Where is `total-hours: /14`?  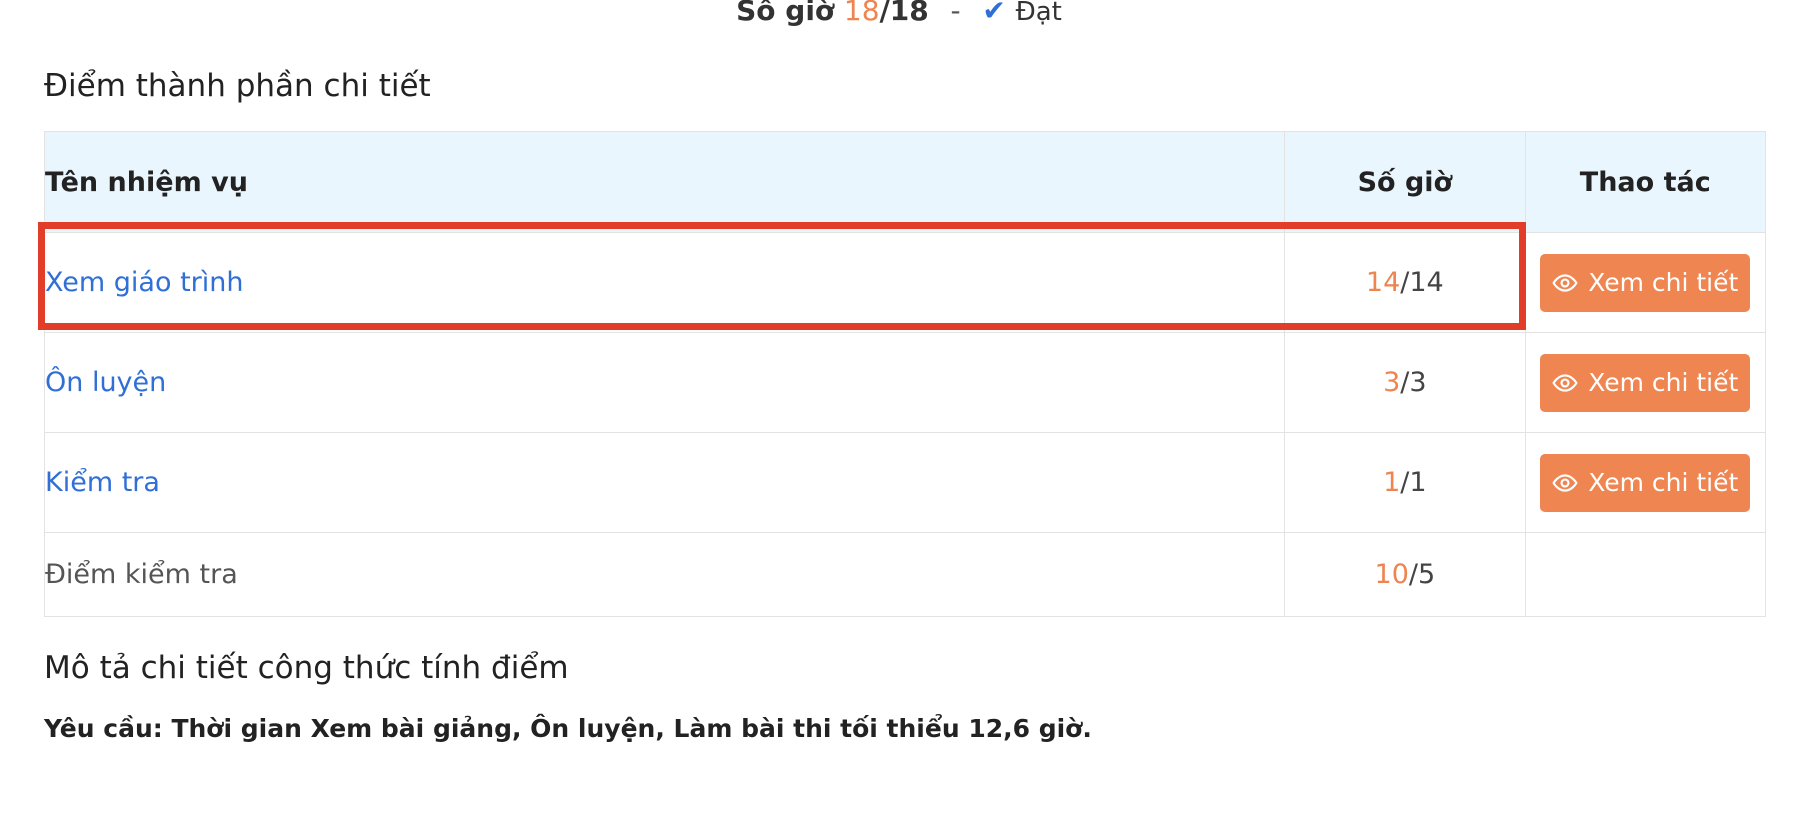 total-hours: /14 is located at coordinates (1422, 282).